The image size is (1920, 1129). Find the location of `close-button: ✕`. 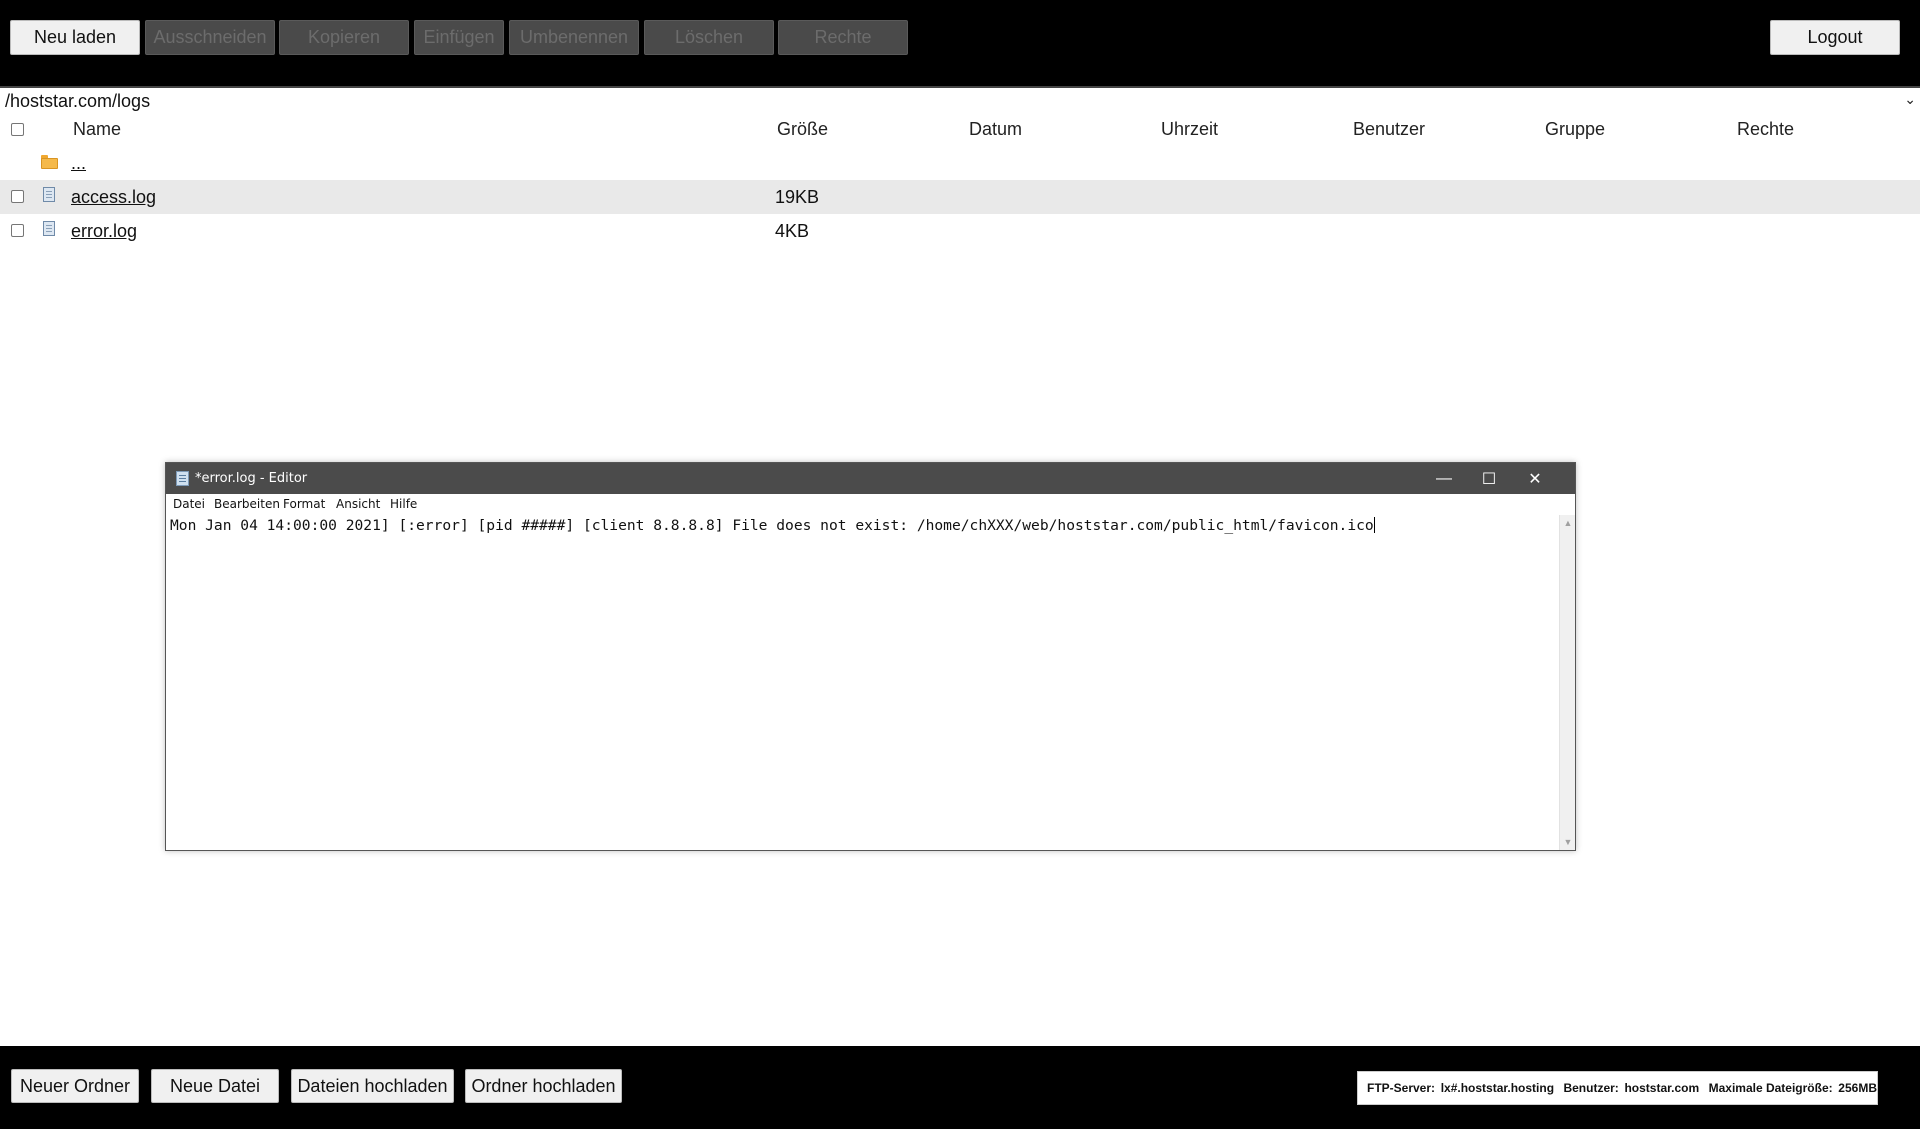

close-button: ✕ is located at coordinates (1535, 478).